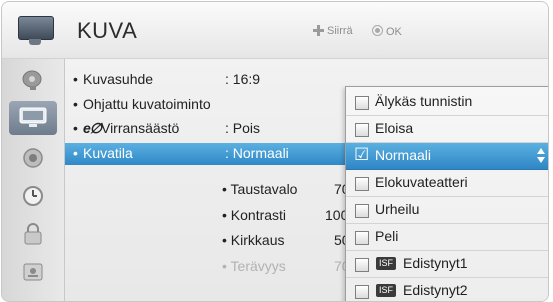  What do you see at coordinates (387, 236) in the screenshot?
I see `option-label: Peli` at bounding box center [387, 236].